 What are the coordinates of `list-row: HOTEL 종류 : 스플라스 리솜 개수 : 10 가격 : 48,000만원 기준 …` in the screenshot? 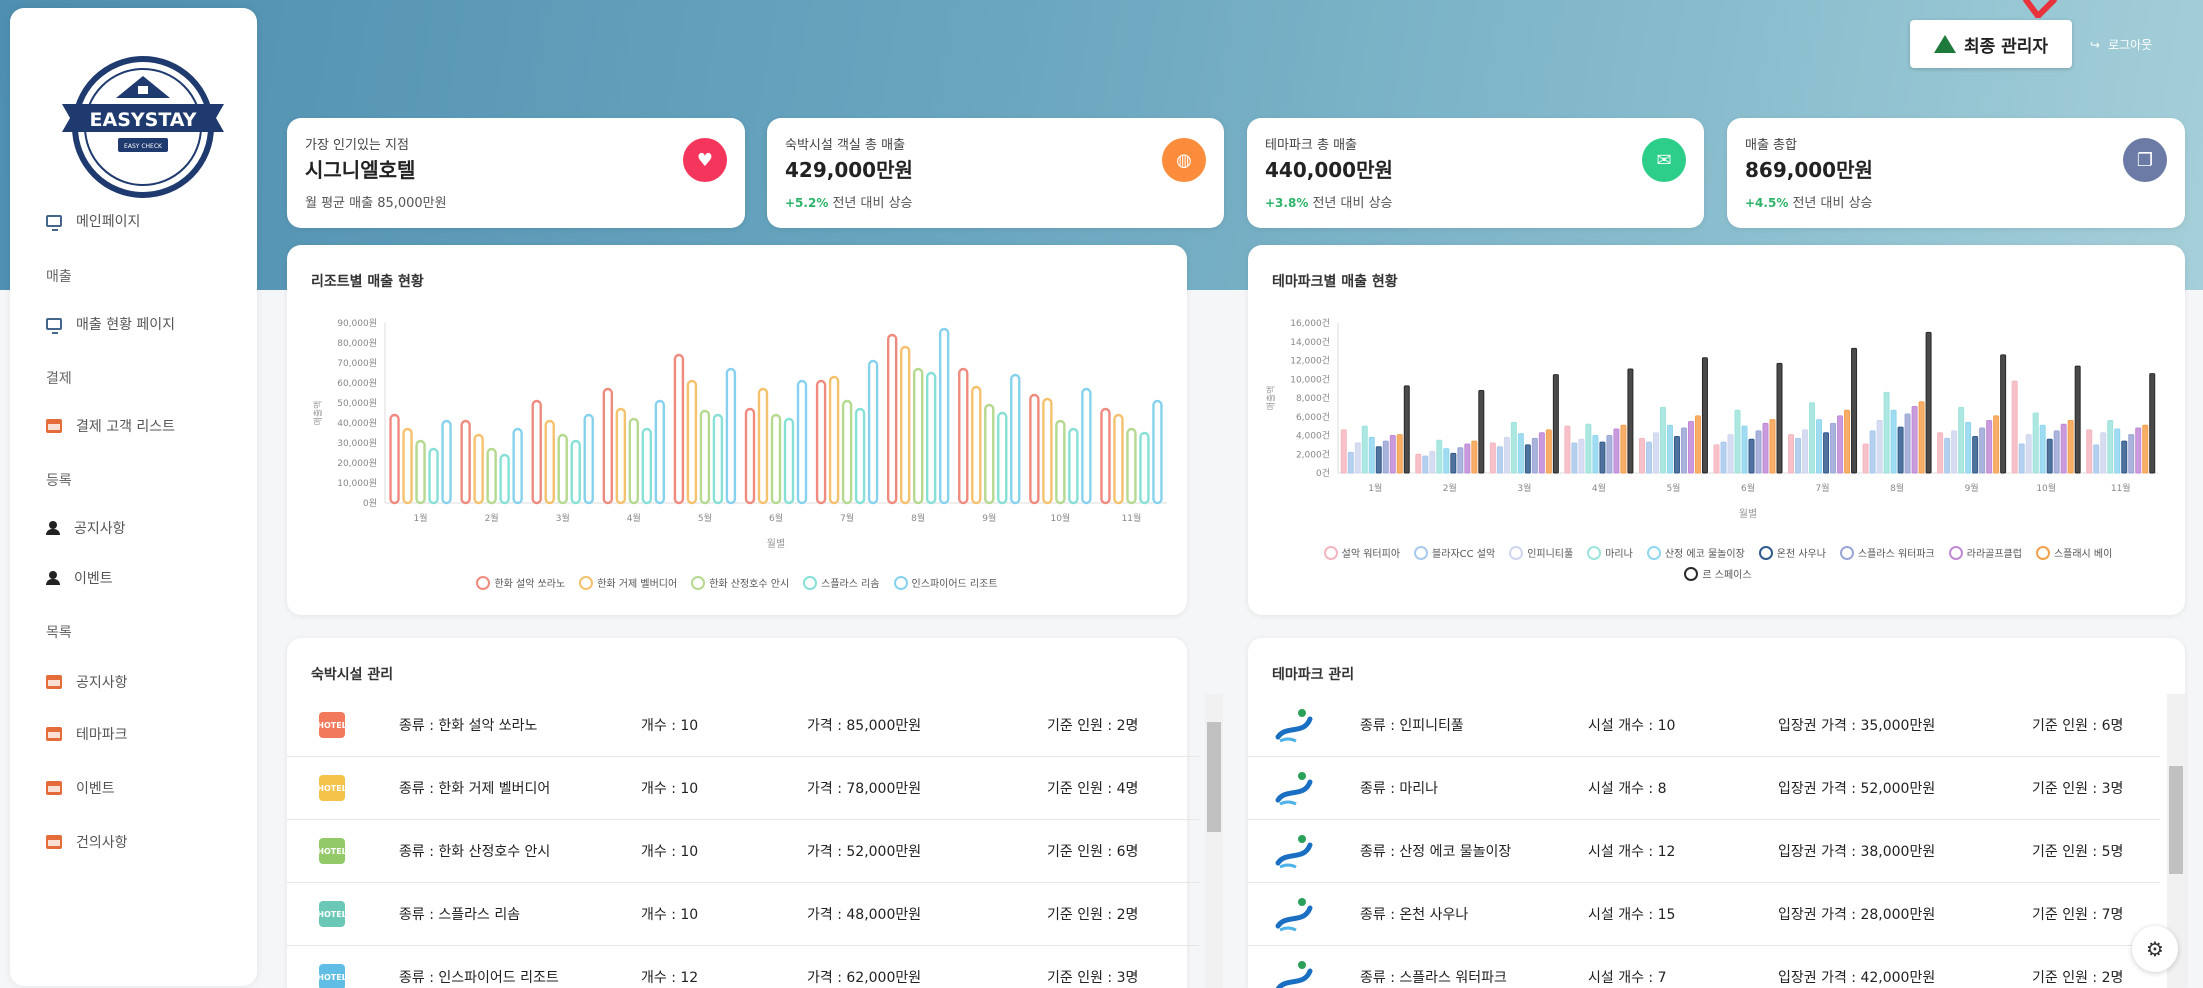 It's located at (743, 914).